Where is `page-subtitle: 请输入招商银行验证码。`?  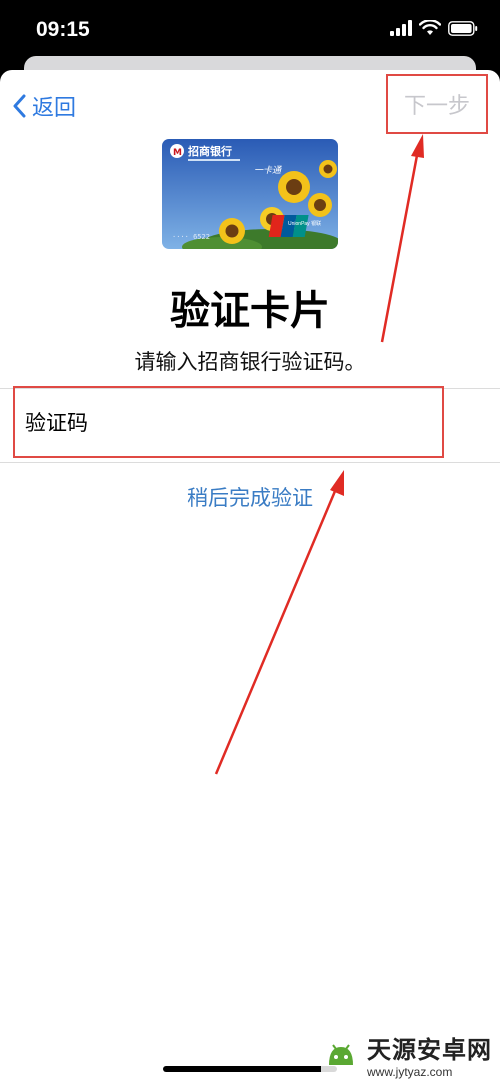
page-subtitle: 请输入招商银行验证码。 is located at coordinates (250, 362).